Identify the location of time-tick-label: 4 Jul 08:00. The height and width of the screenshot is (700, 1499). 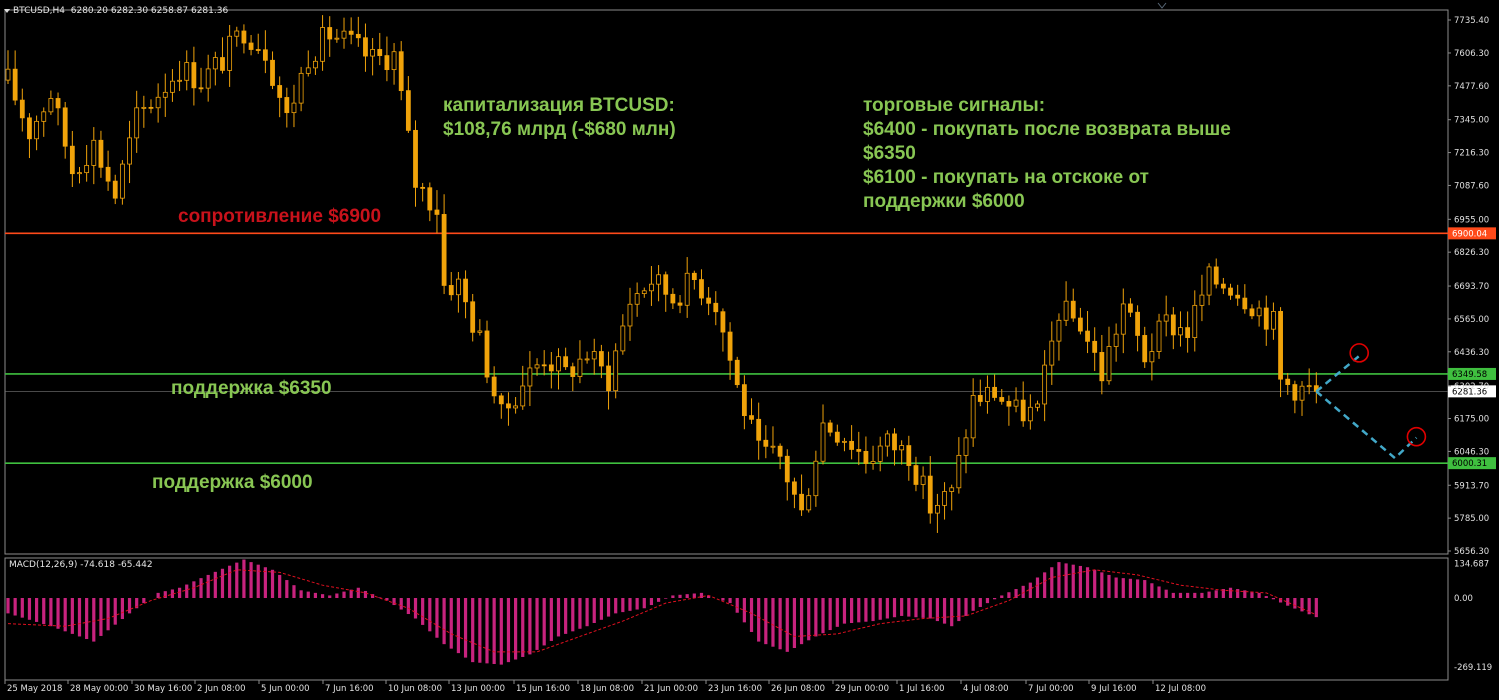
(986, 689).